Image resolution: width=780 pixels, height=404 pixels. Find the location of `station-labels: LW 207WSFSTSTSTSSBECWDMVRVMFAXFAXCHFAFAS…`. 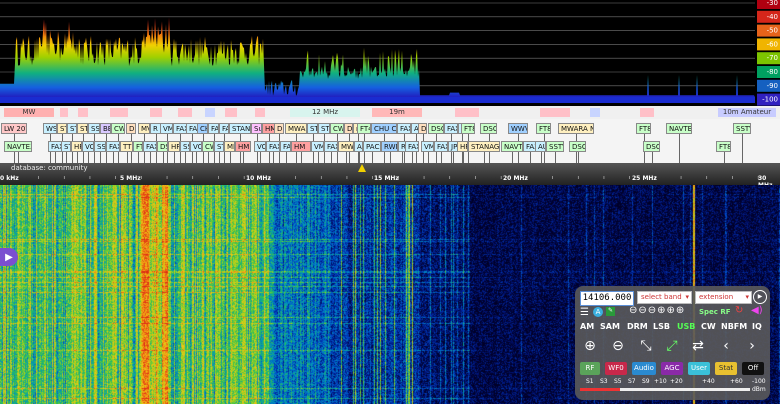

station-labels: LW 207WSFSTSTSTSSBECWDMVRVMFAXFAXCHFAFAS… is located at coordinates (390, 141).